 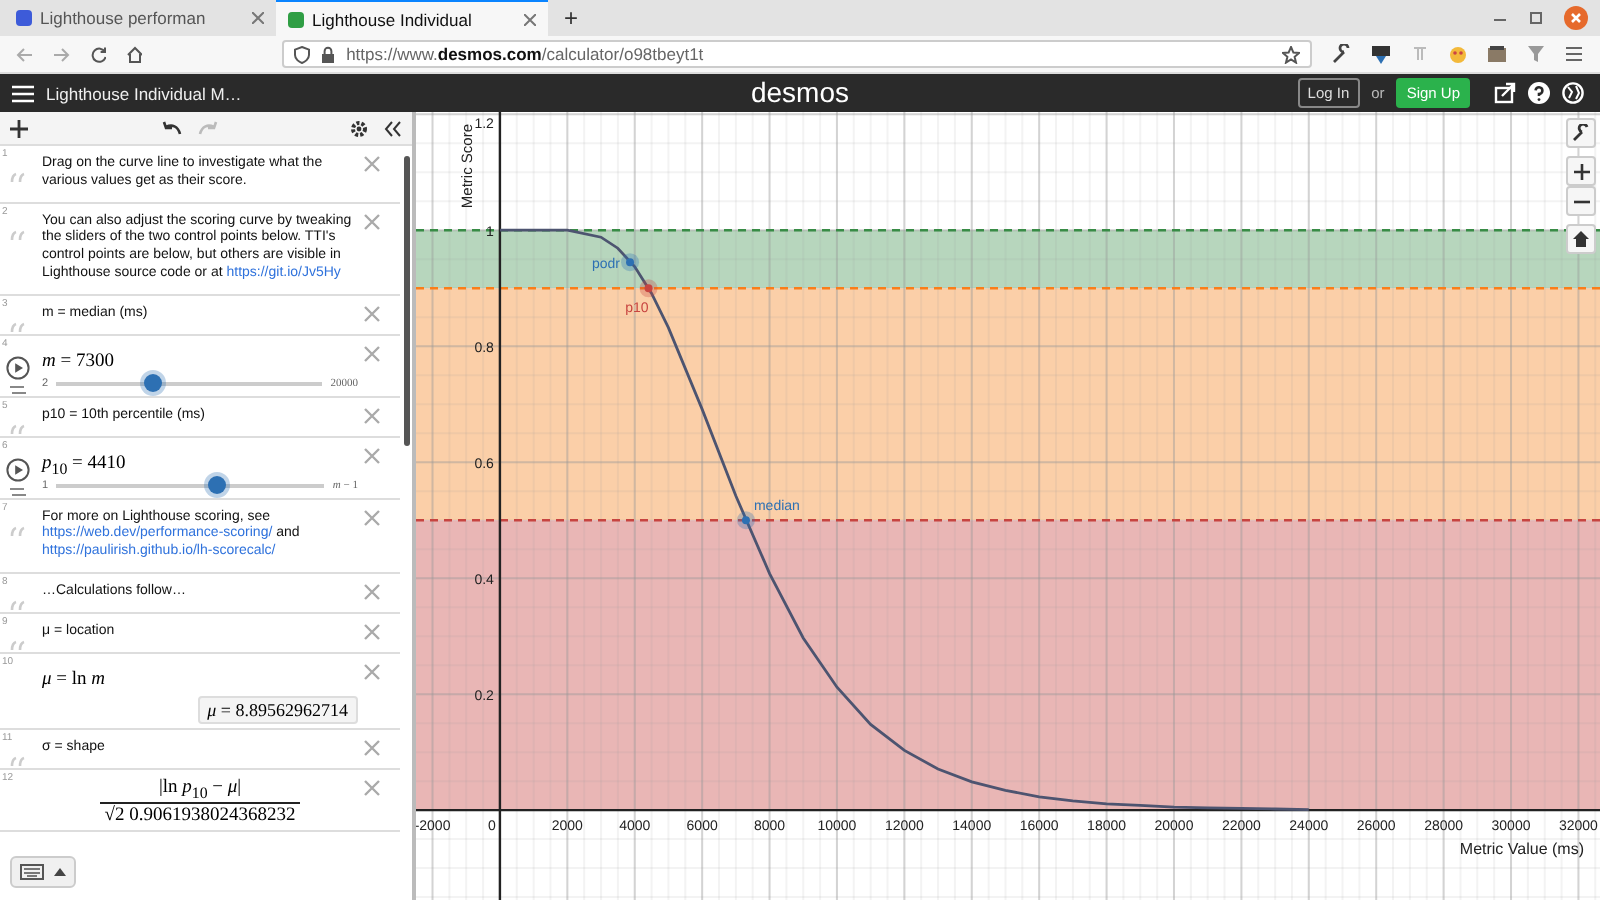 I want to click on zoom-out-button, so click(x=1581, y=201).